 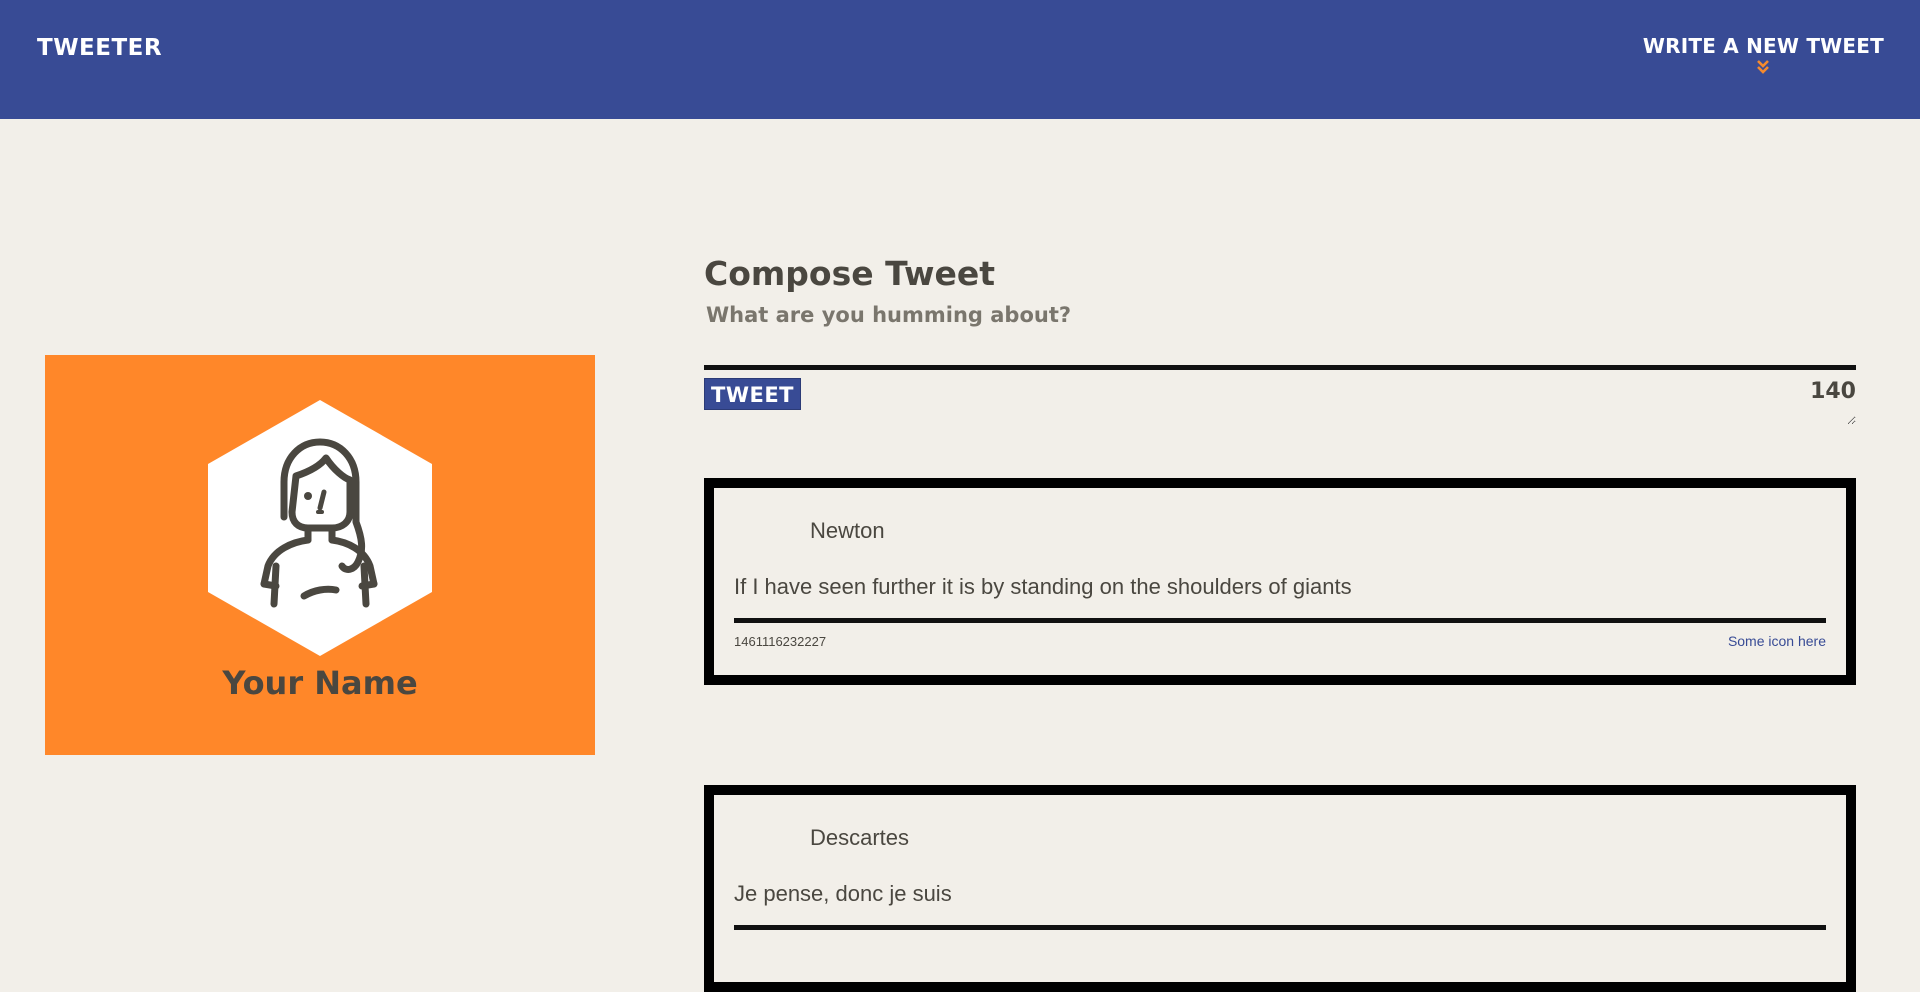 I want to click on tweet-card: Descartes Je pense, donc je suis, so click(x=1280, y=888).